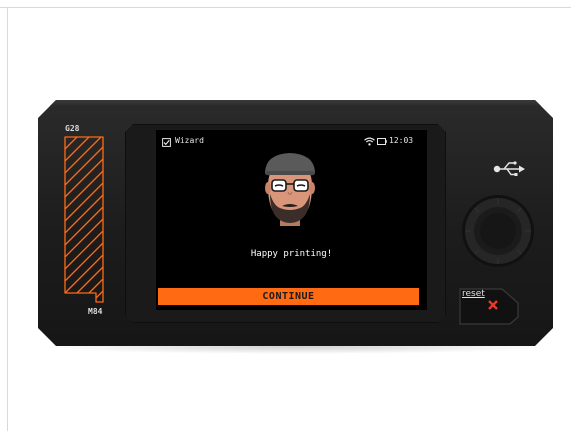 The image size is (571, 431). I want to click on reset-label: reset, so click(473, 294).